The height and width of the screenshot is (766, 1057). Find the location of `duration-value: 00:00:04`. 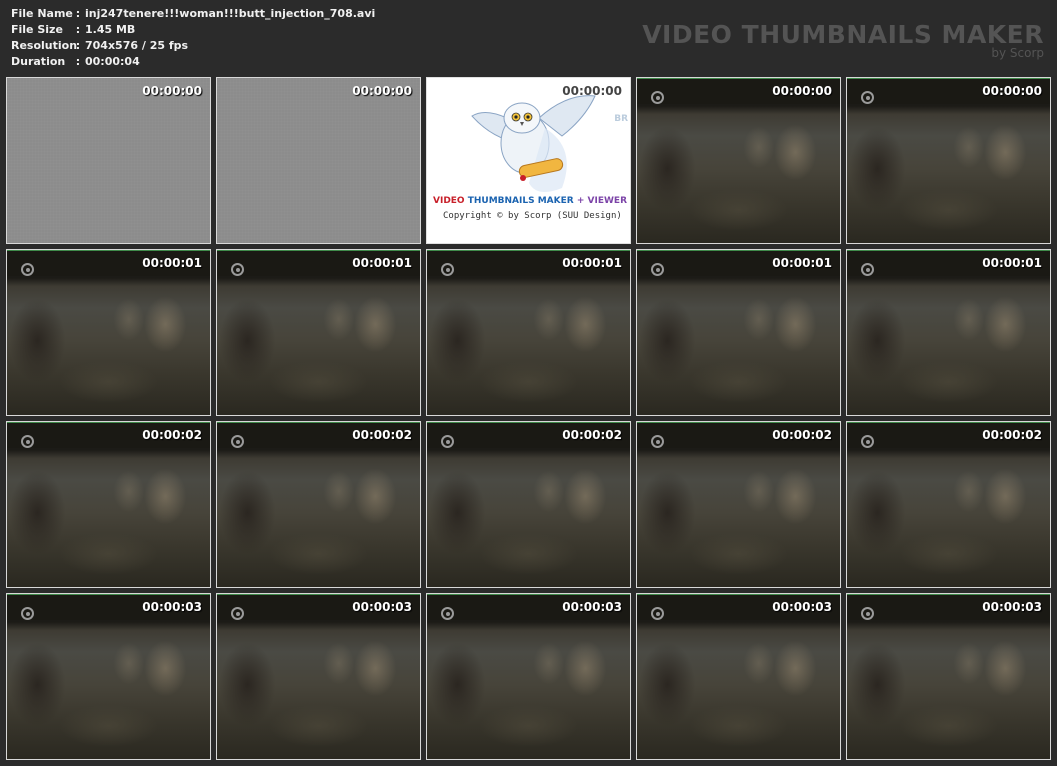

duration-value: 00:00:04 is located at coordinates (112, 61).